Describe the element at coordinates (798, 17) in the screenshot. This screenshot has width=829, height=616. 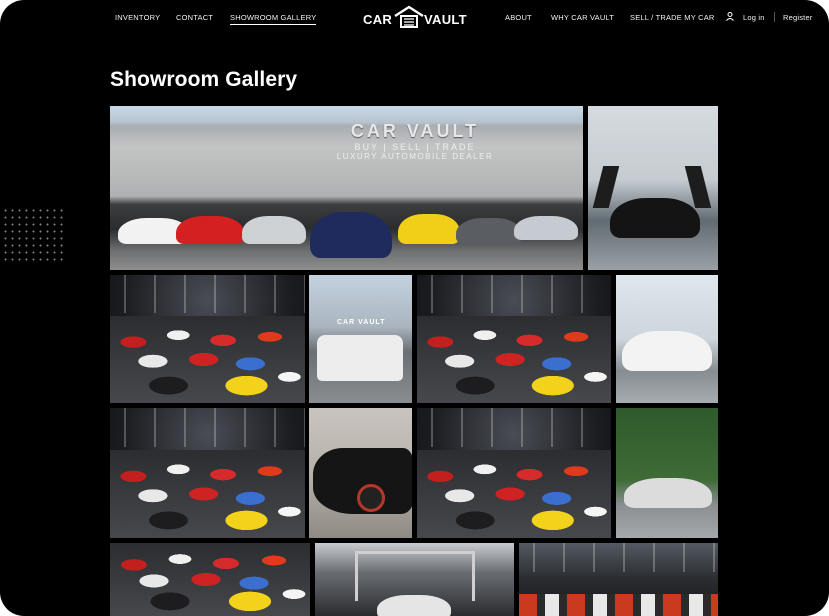
I see `register-link: Register` at that location.